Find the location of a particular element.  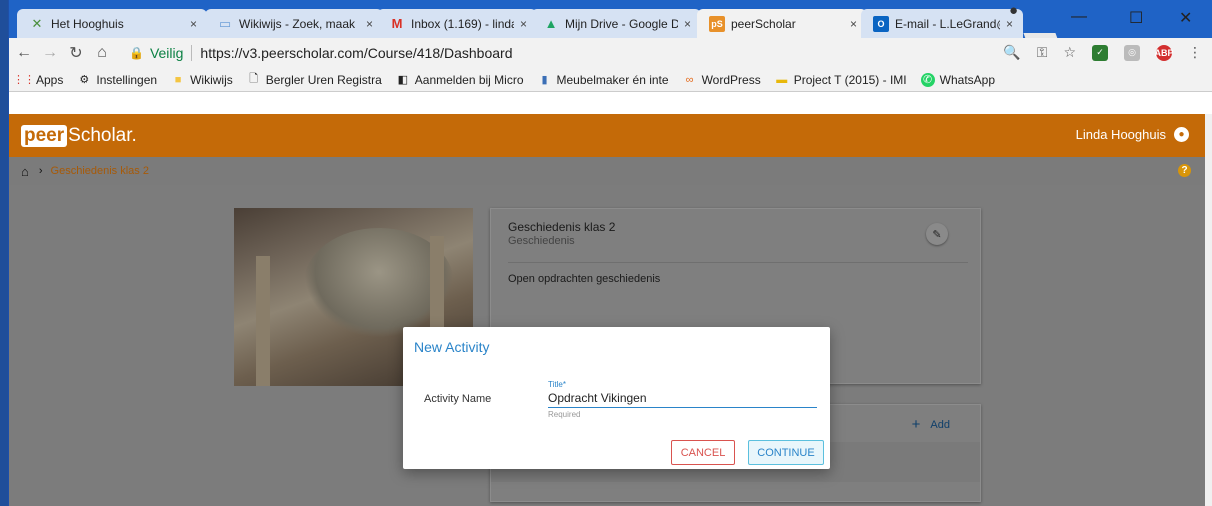

bookmark-whatsapp: ✆ WhatsApp is located at coordinates (957, 79).